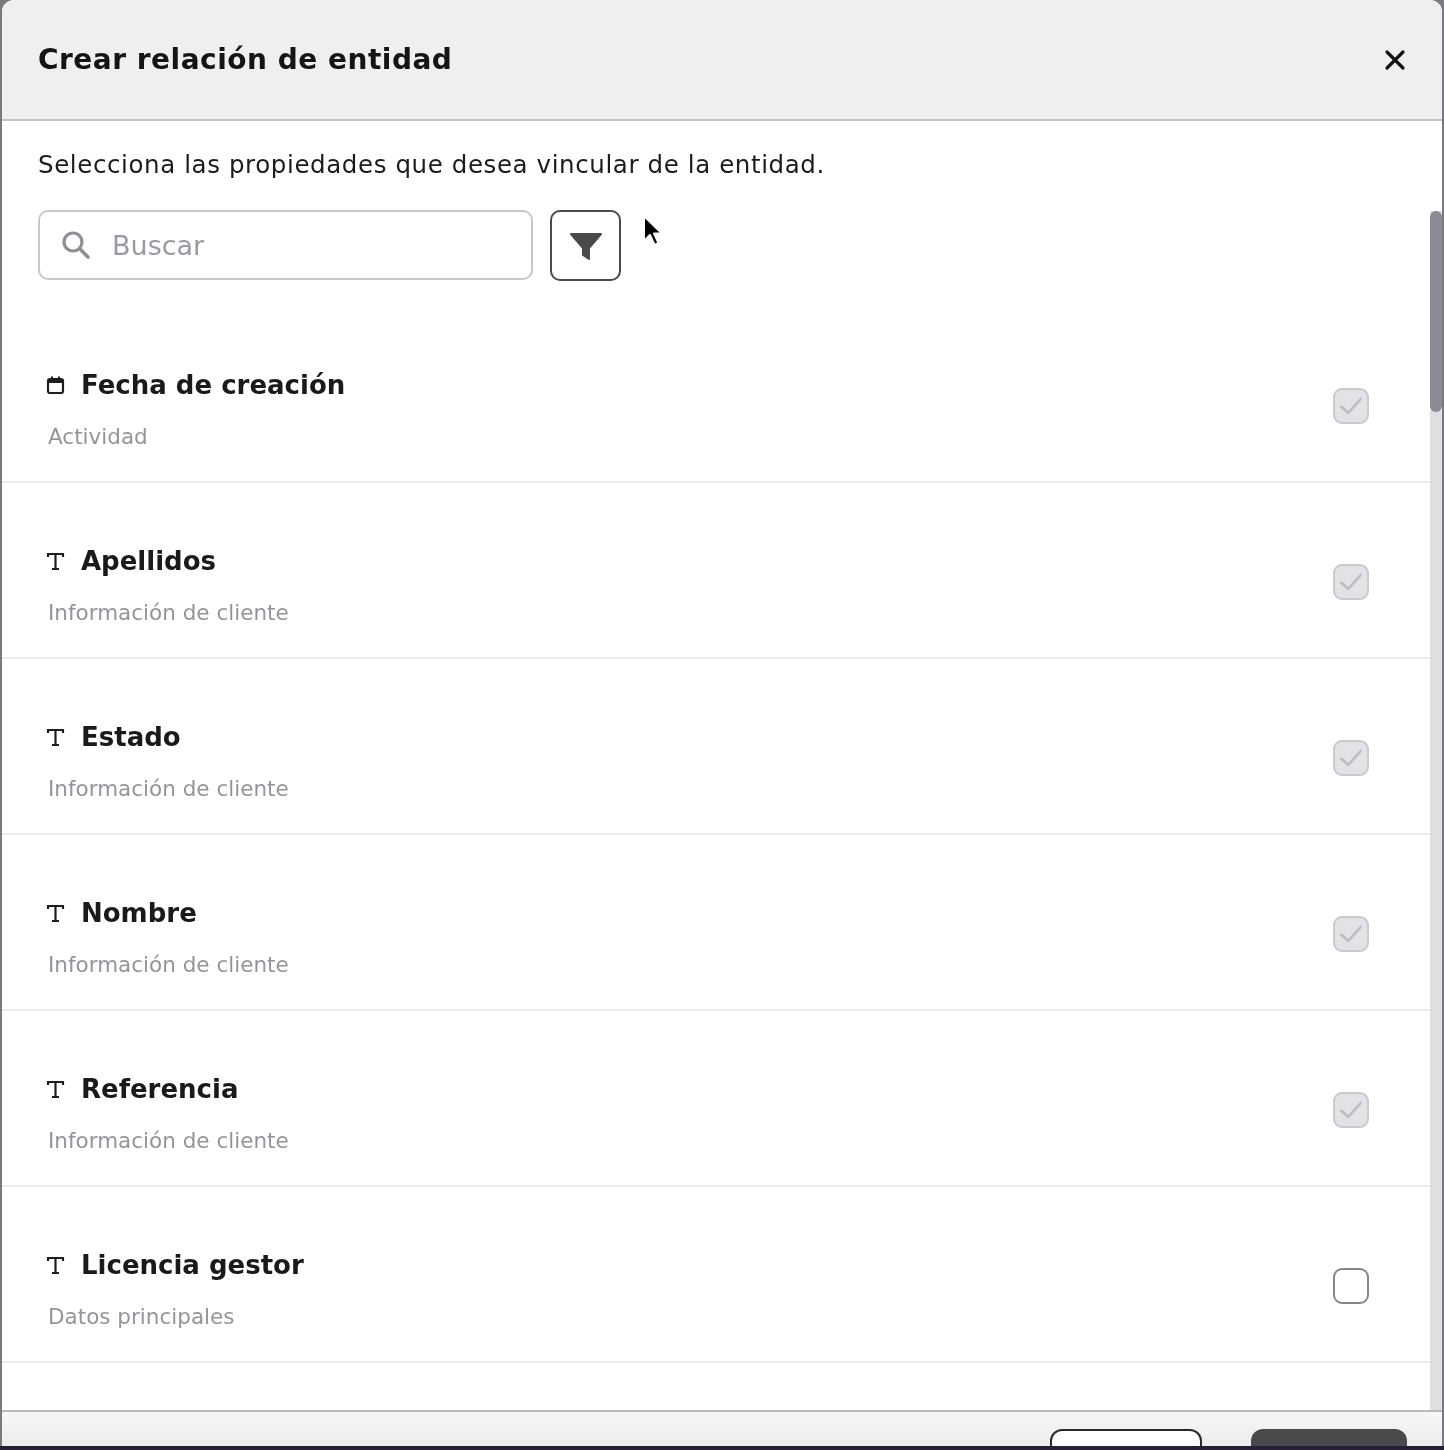 The height and width of the screenshot is (1450, 1444). Describe the element at coordinates (431, 165) in the screenshot. I see `dialog-description: Selecciona las propiedades que desea vincular de la entidad.` at that location.